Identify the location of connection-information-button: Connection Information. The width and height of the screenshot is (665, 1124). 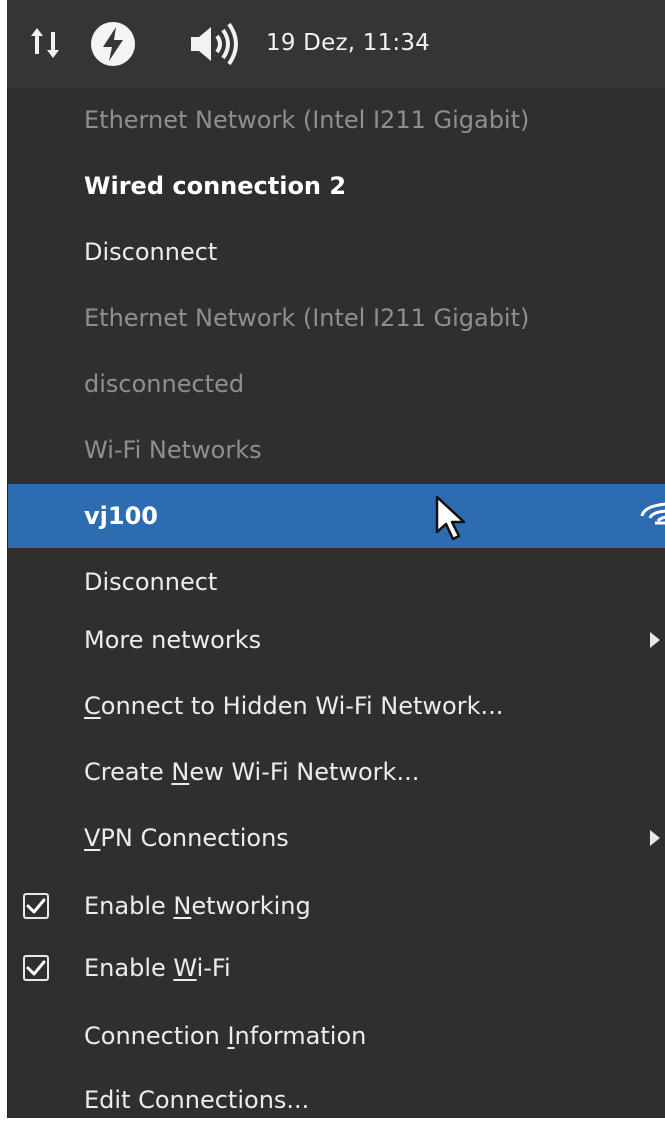
(336, 1036).